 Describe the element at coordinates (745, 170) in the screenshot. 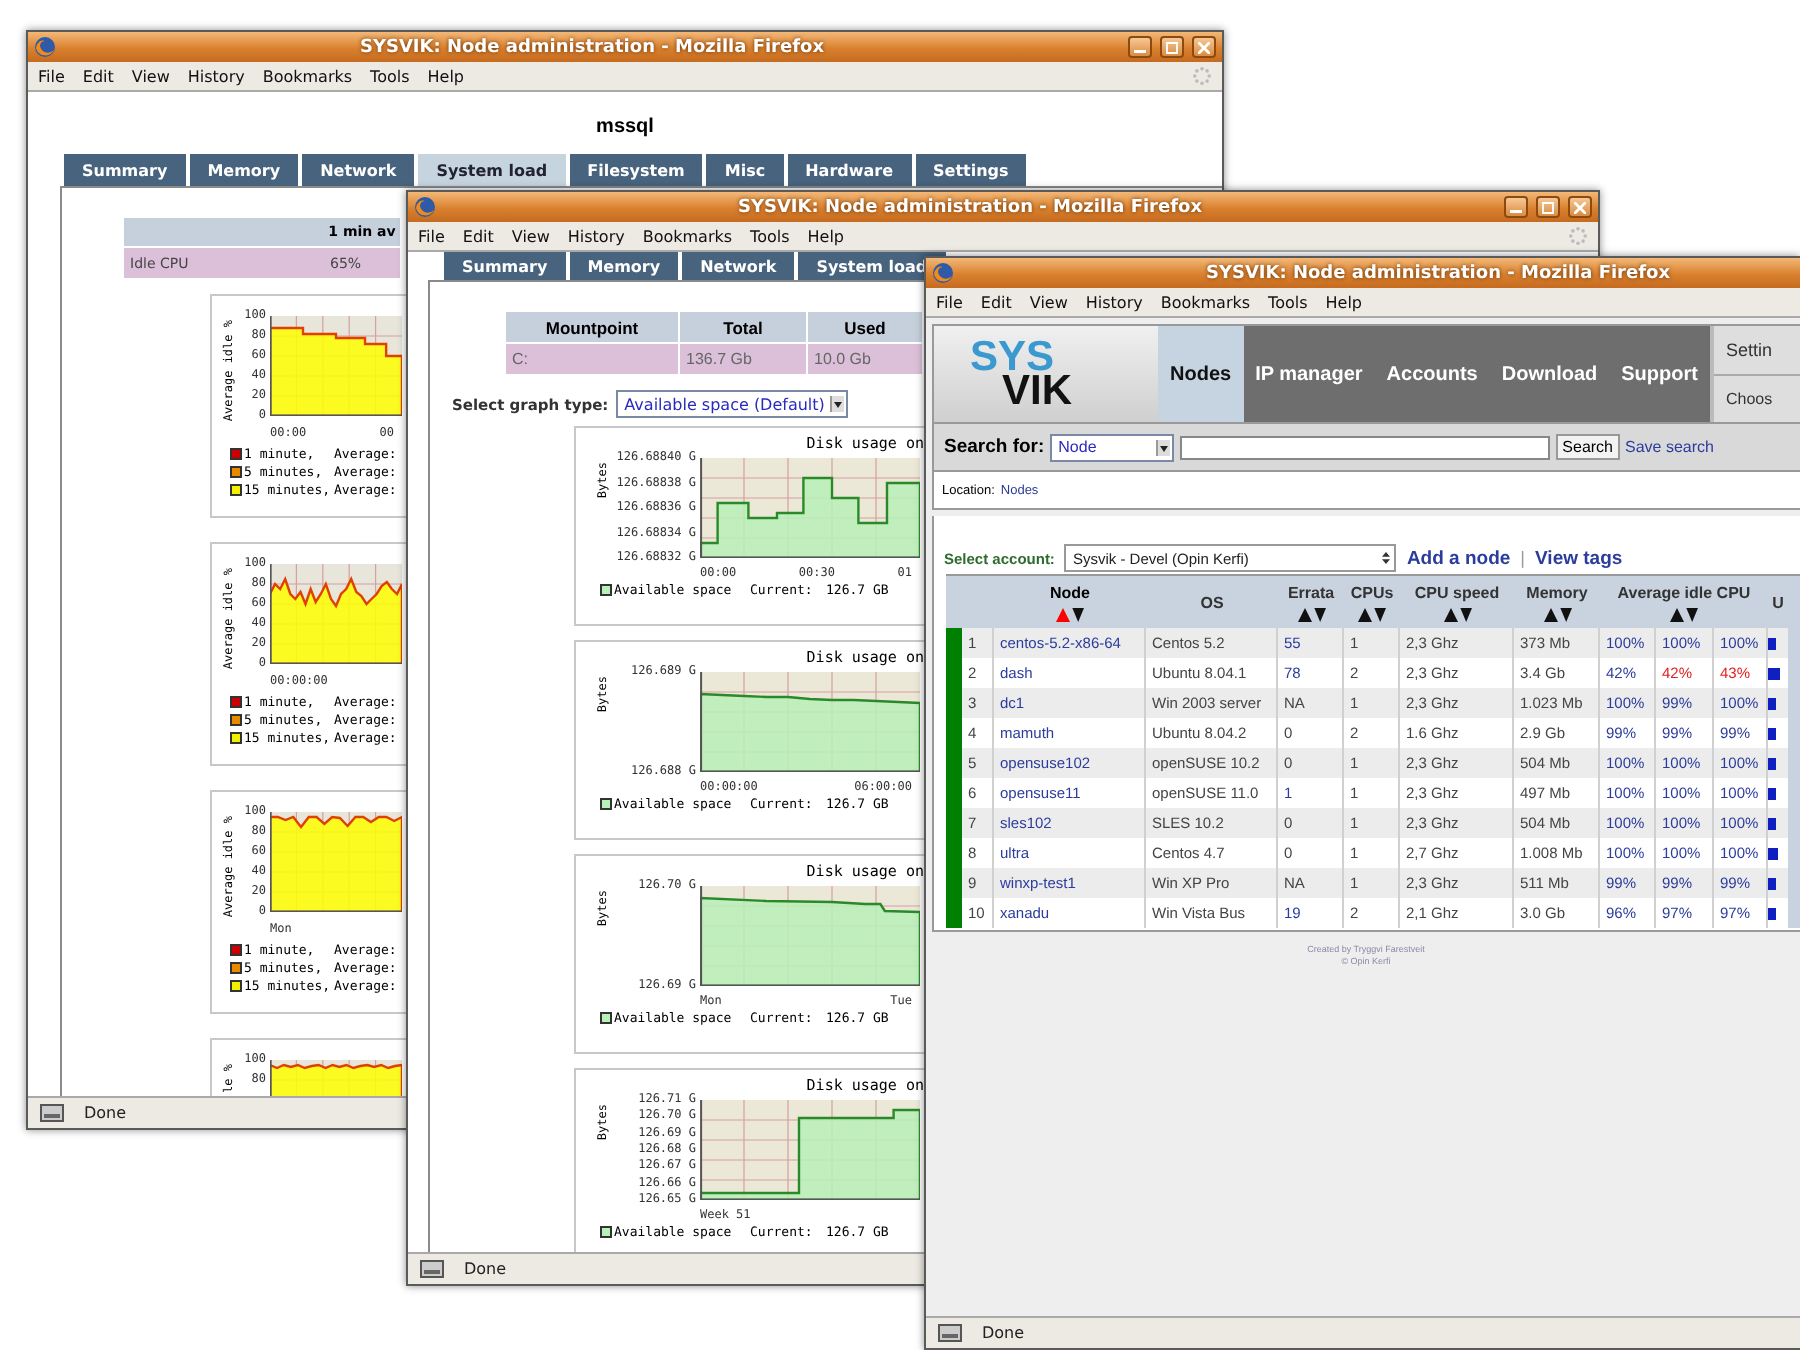

I see `tab: Misc` at that location.